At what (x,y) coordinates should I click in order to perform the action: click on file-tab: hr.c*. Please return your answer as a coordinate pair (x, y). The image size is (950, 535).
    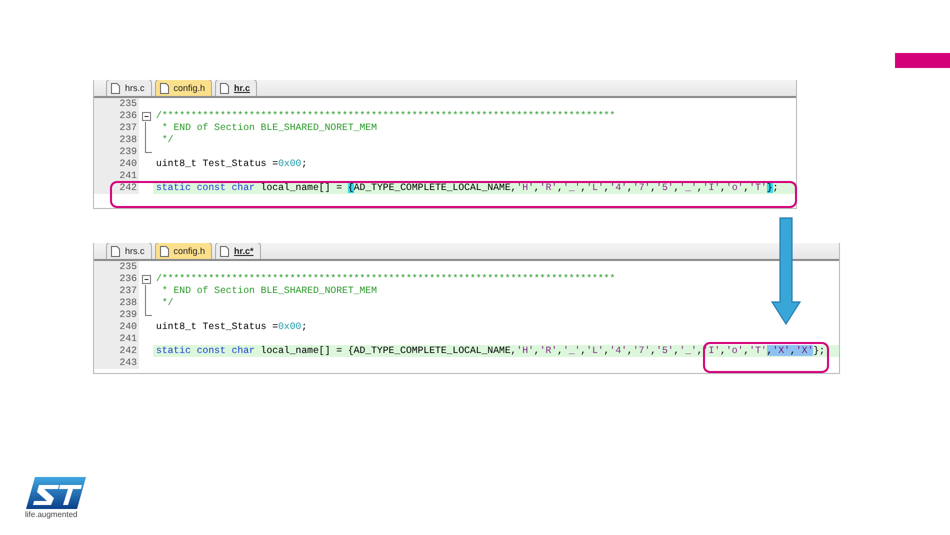
    Looking at the image, I should click on (238, 251).